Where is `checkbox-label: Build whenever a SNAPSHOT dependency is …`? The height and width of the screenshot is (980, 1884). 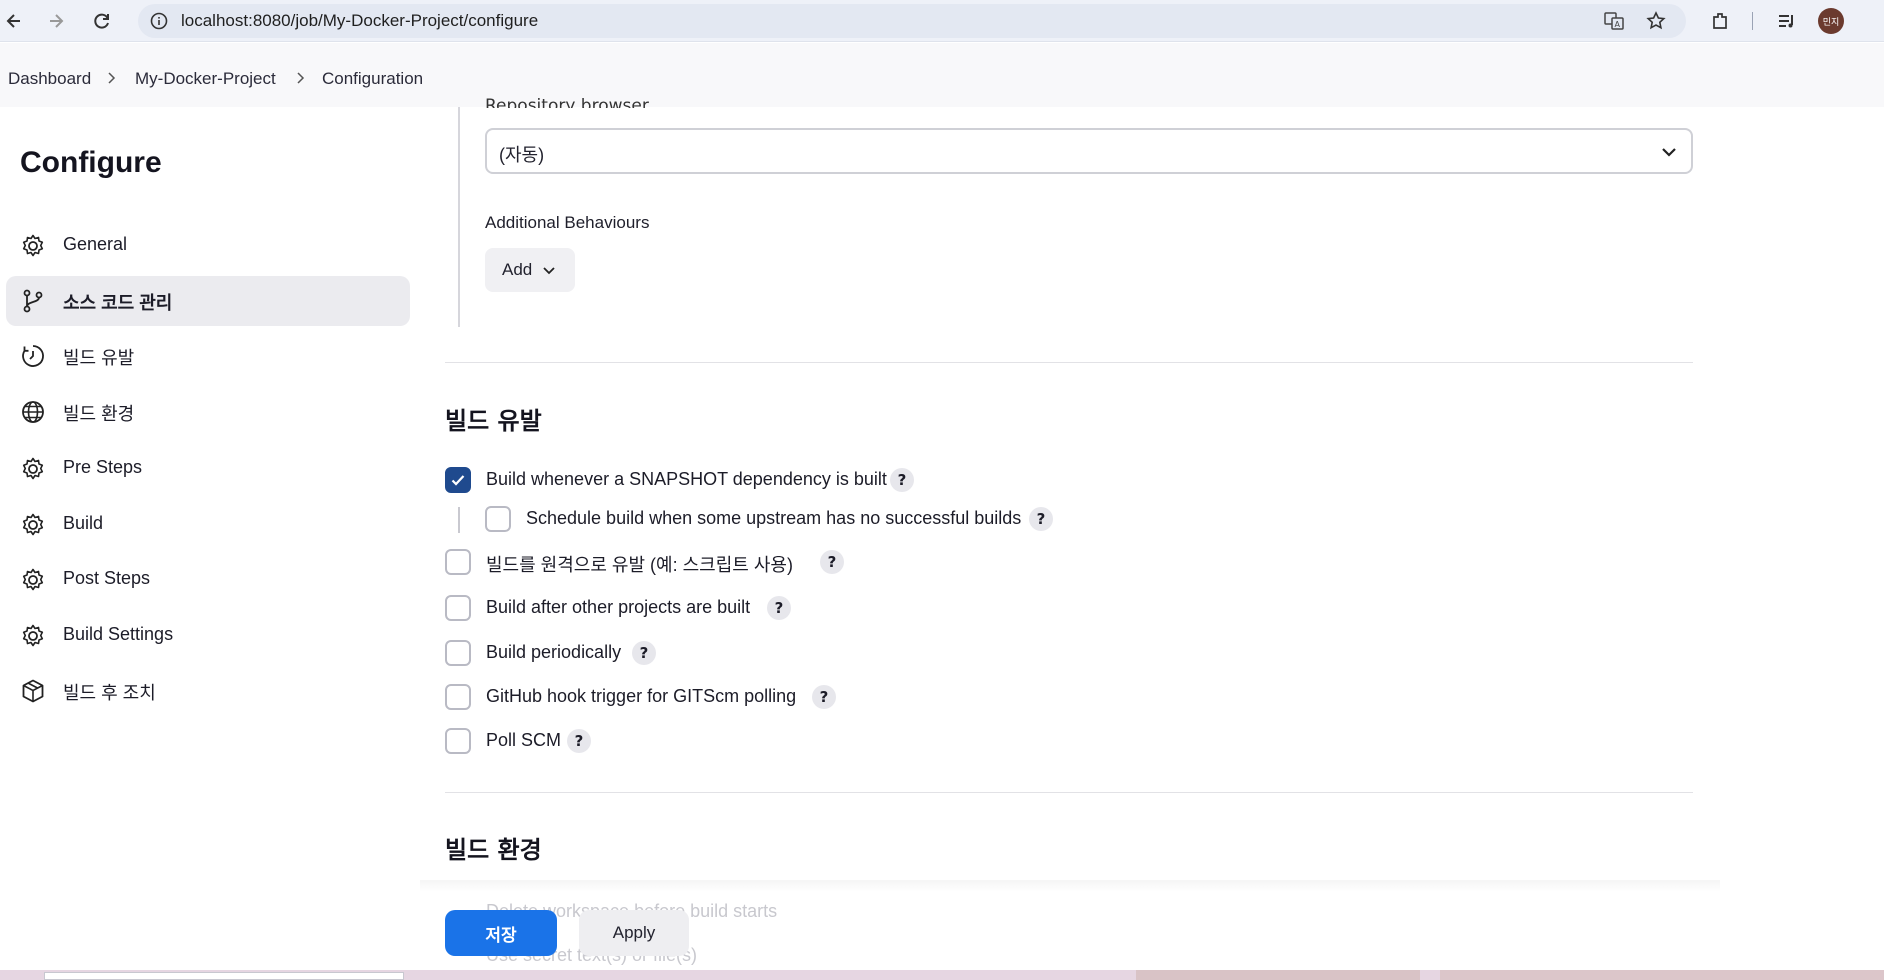
checkbox-label: Build whenever a SNAPSHOT dependency is … is located at coordinates (686, 479).